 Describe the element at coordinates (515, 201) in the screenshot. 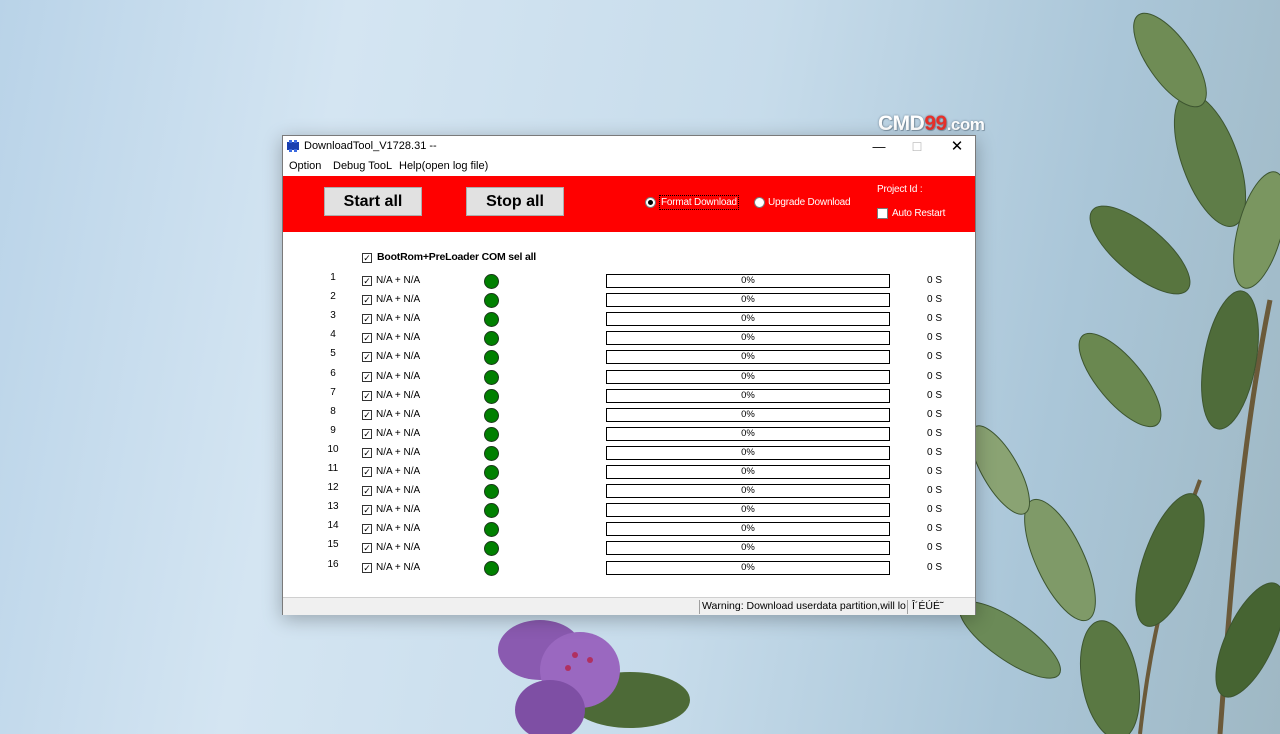

I see `stop-all-button: Stop all` at that location.